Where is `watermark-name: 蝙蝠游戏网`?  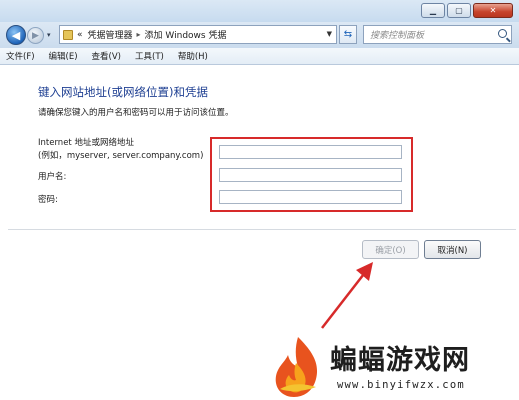 watermark-name: 蝙蝠游戏网 is located at coordinates (400, 360).